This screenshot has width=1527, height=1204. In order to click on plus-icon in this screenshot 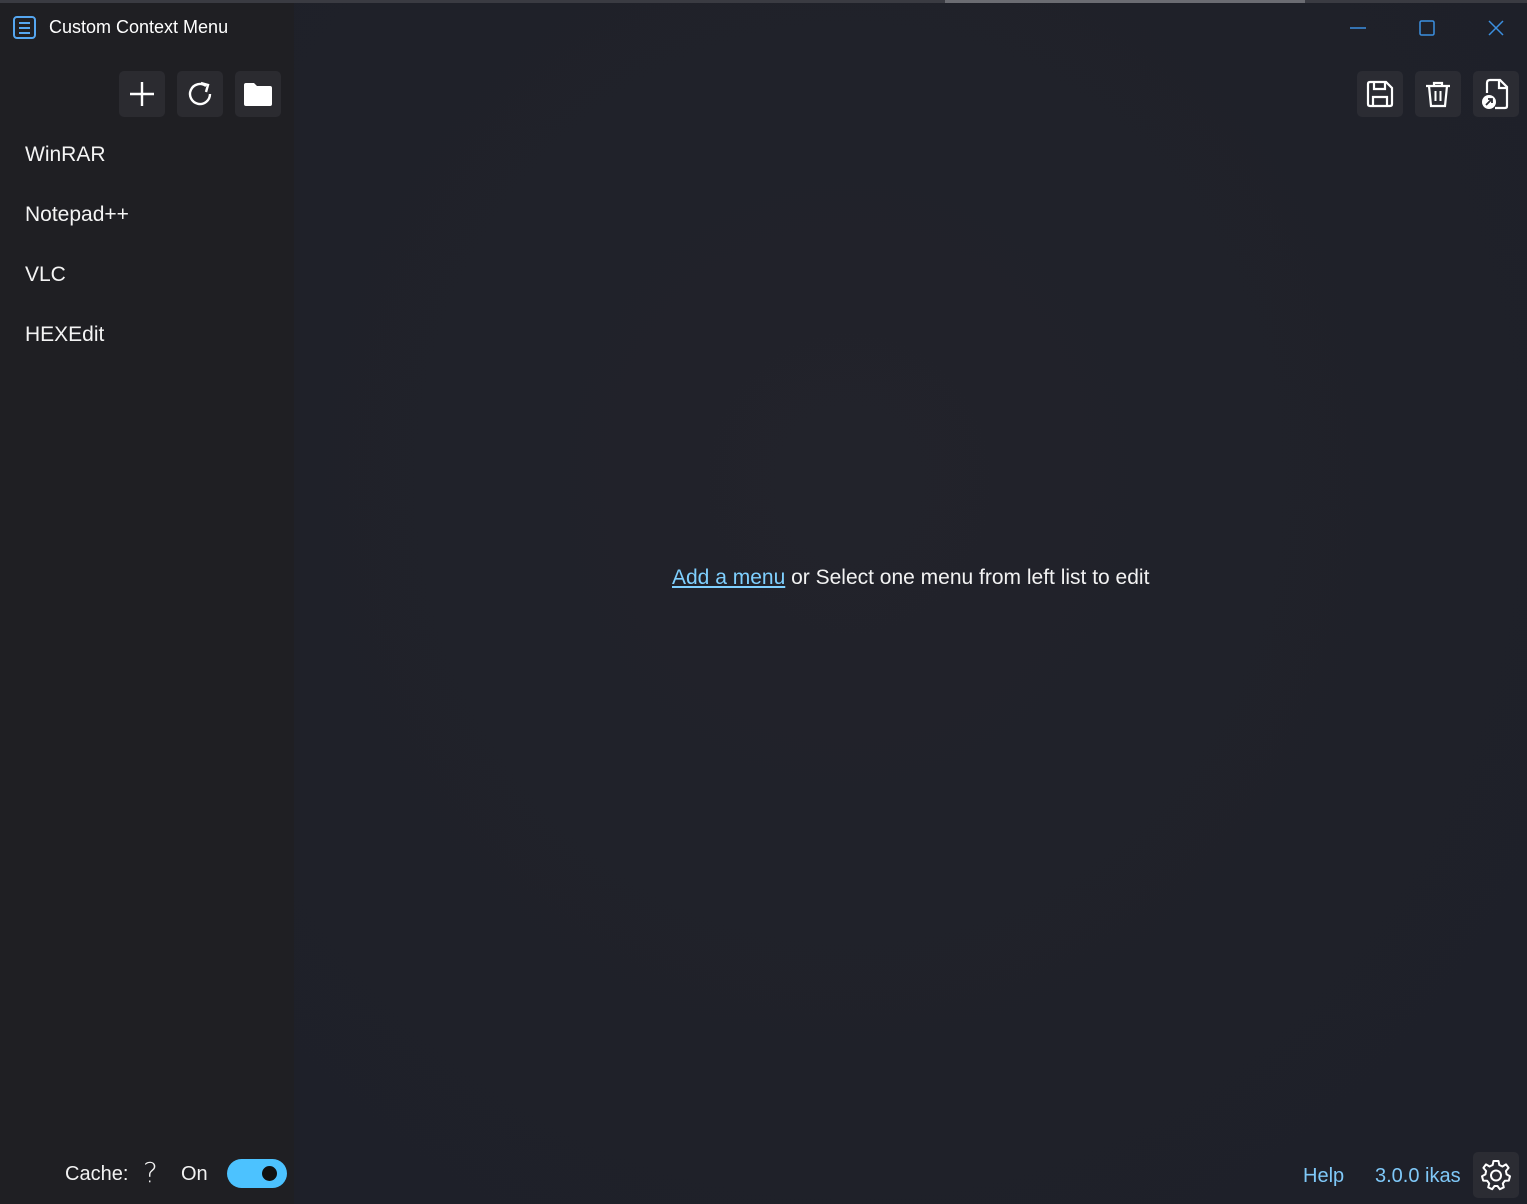, I will do `click(142, 94)`.